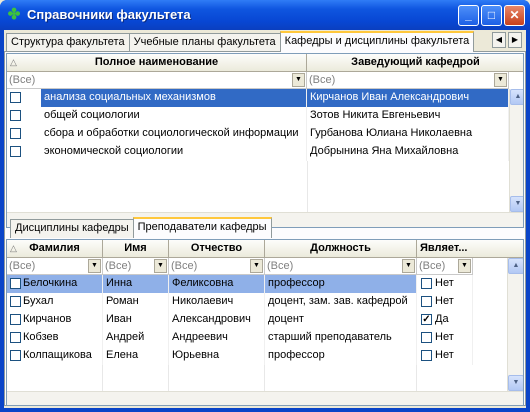 The height and width of the screenshot is (412, 530). What do you see at coordinates (13, 248) in the screenshot?
I see `sort-triangle-icon: △` at bounding box center [13, 248].